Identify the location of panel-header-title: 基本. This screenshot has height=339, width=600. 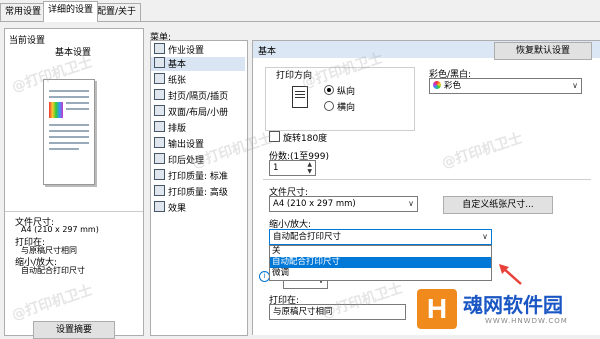
(267, 52).